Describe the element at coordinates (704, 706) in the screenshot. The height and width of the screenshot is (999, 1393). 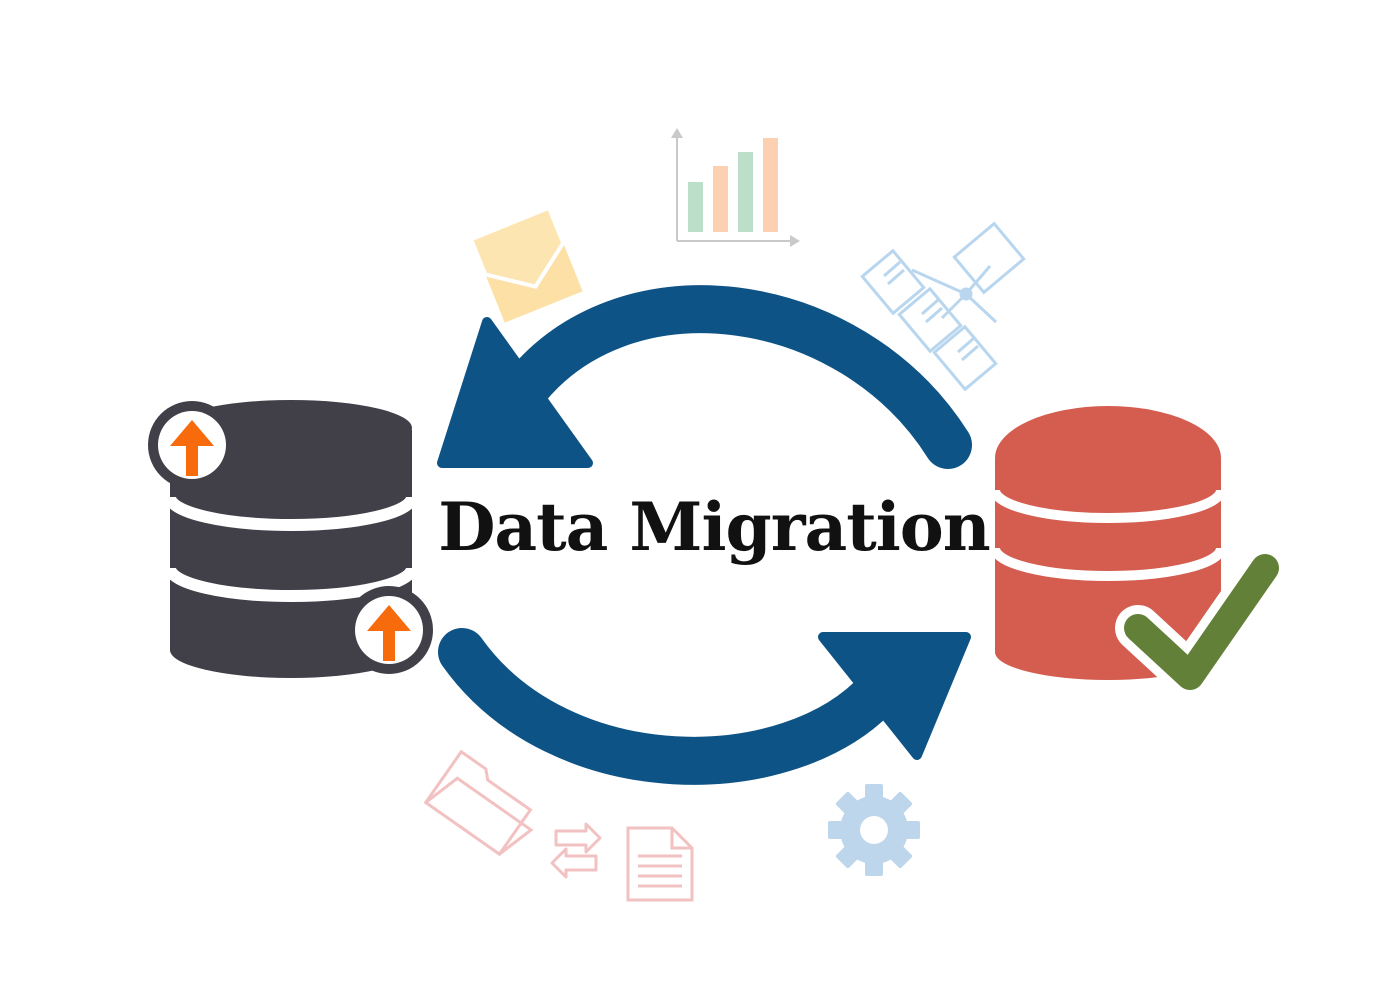
I see `migration-arrow-forward` at that location.